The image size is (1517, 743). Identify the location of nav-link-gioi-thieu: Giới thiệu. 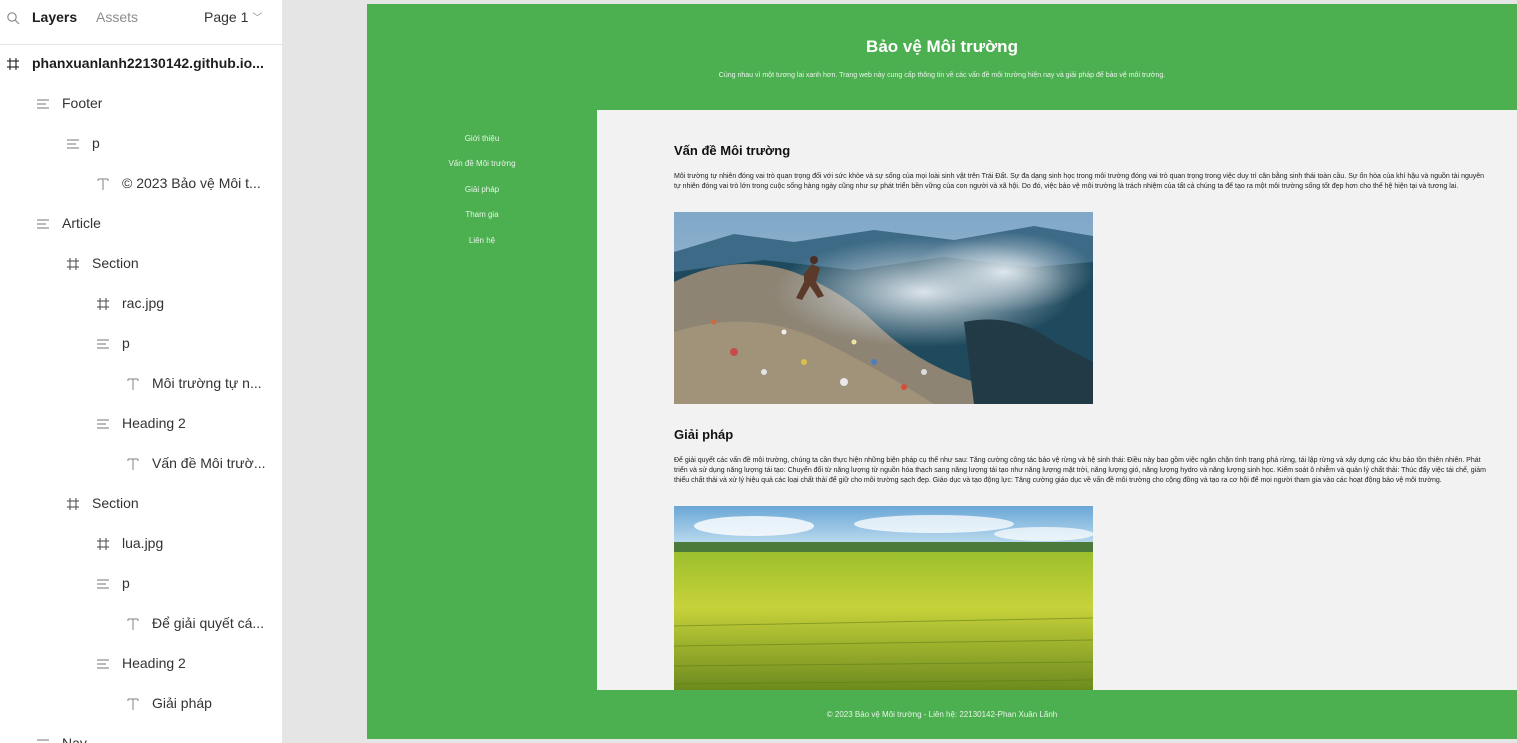
(482, 138).